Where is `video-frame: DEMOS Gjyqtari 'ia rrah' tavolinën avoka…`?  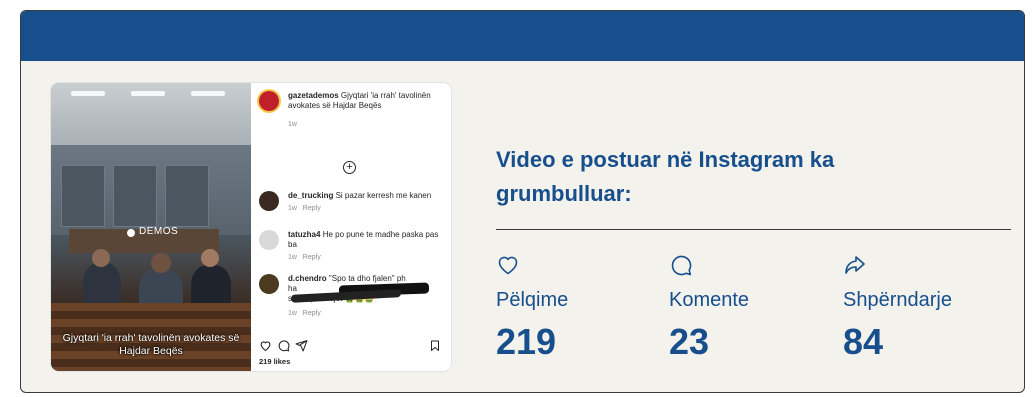
video-frame: DEMOS Gjyqtari 'ia rrah' tavolinën avoka… is located at coordinates (151, 227).